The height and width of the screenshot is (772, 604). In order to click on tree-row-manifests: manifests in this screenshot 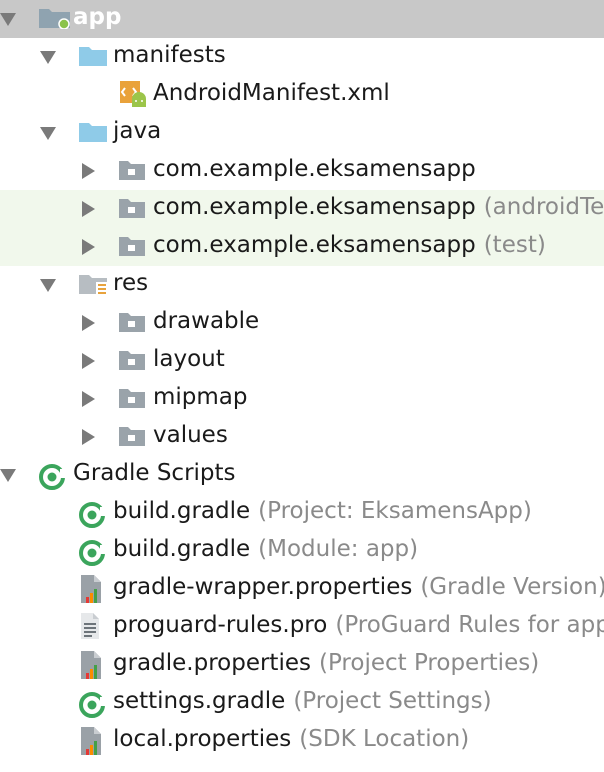, I will do `click(302, 57)`.